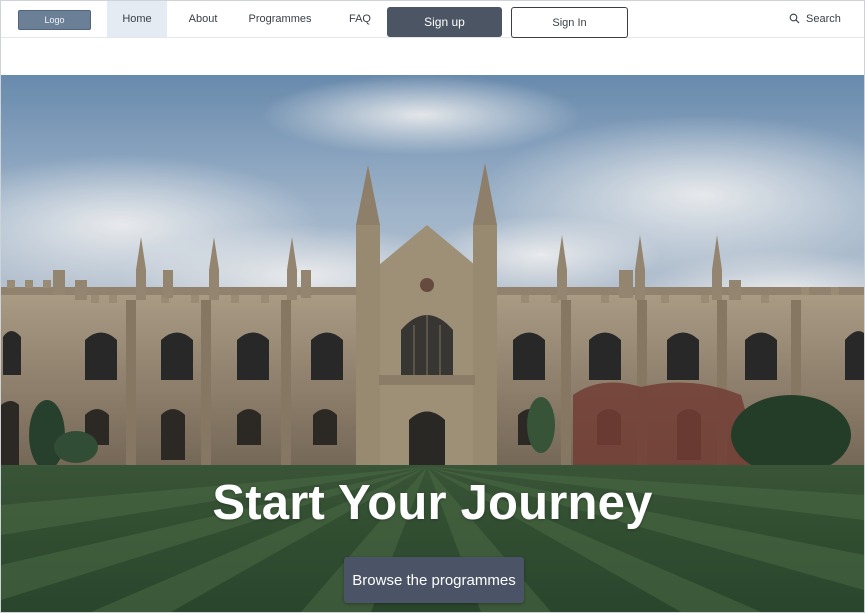  What do you see at coordinates (823, 19) in the screenshot?
I see `search-label: Search` at bounding box center [823, 19].